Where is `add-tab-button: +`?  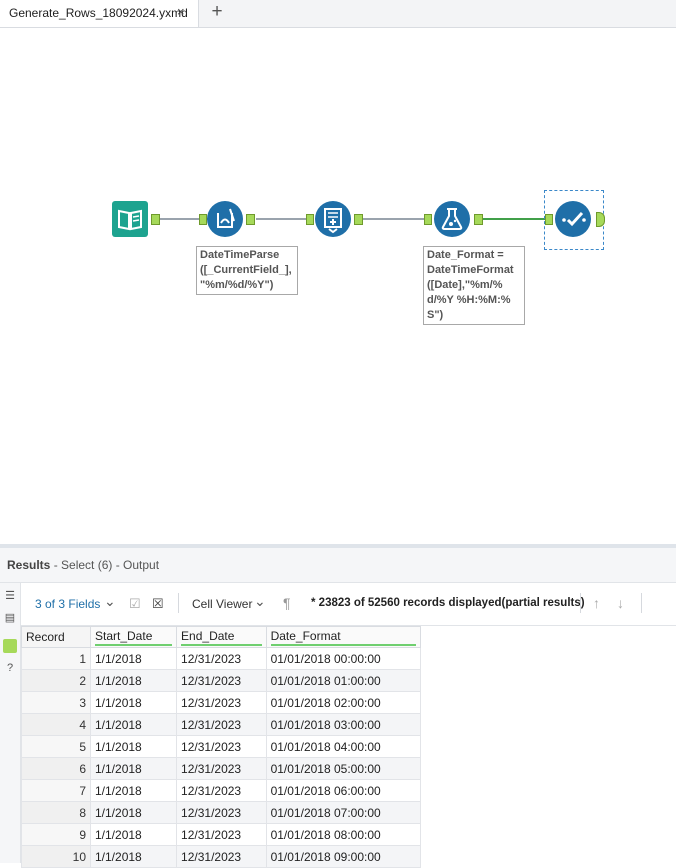
add-tab-button: + is located at coordinates (217, 13).